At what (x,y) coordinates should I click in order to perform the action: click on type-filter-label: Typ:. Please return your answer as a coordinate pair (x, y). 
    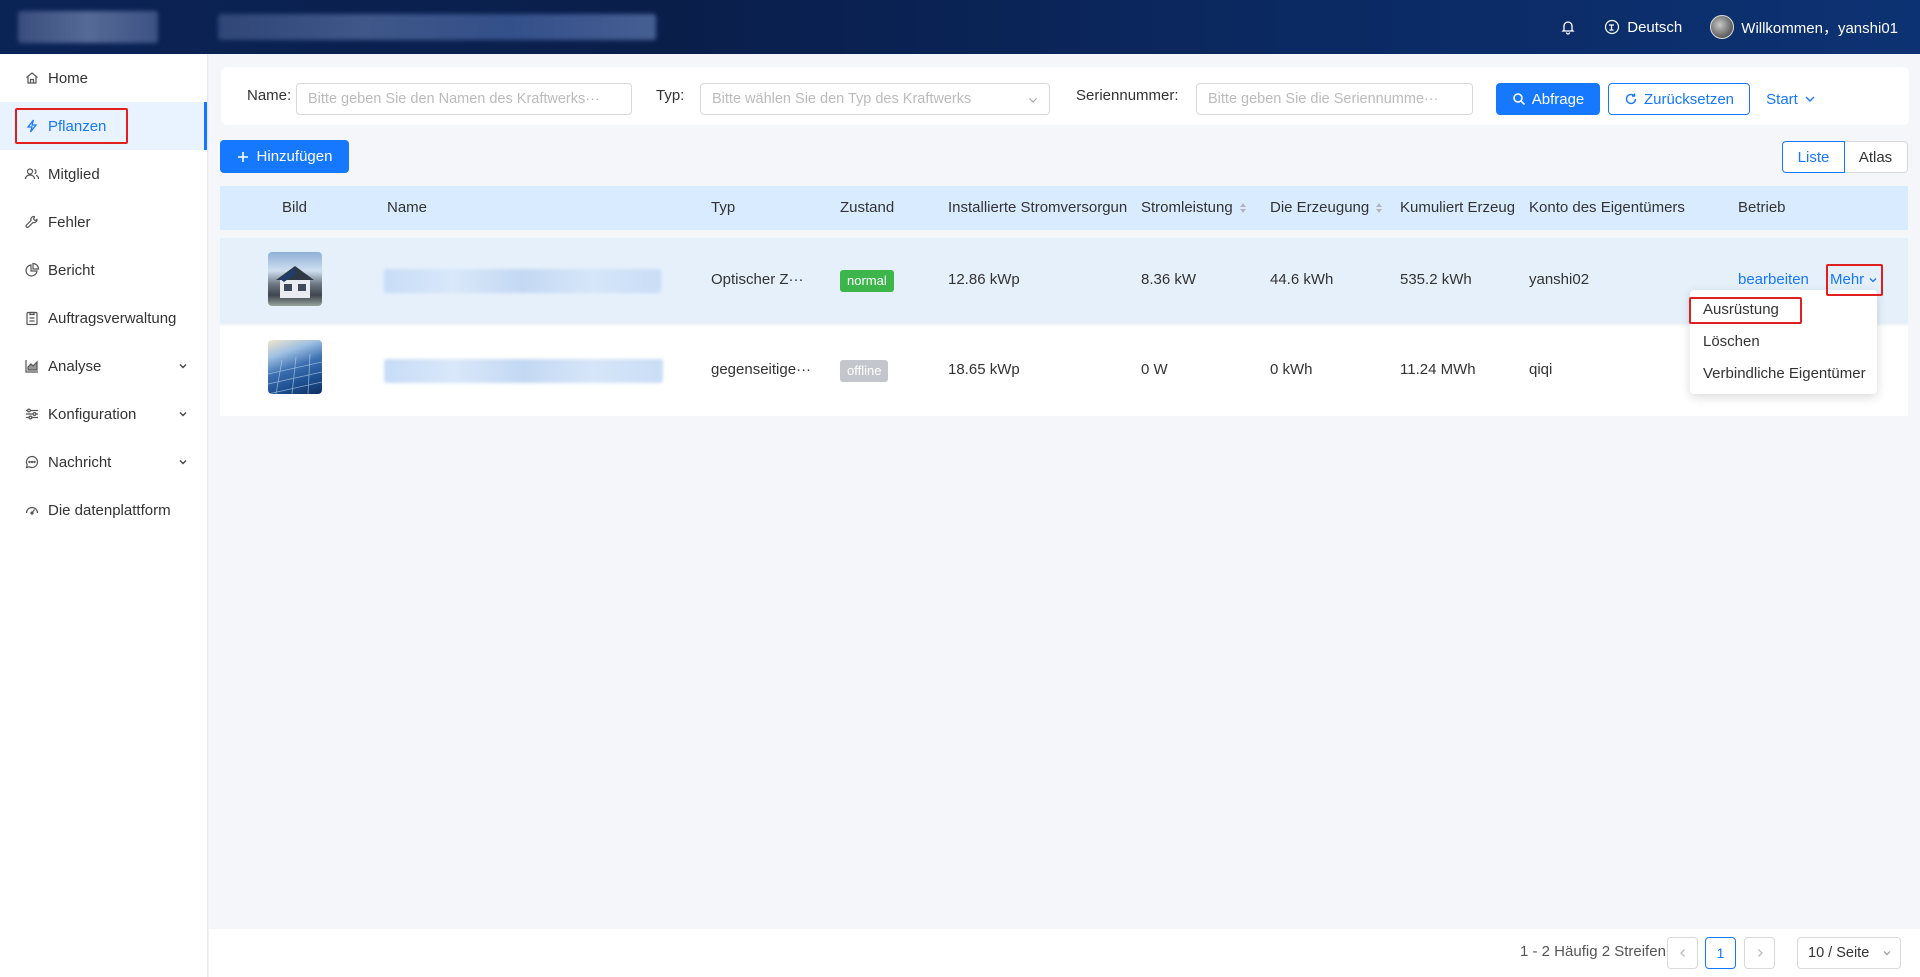
    Looking at the image, I should click on (670, 95).